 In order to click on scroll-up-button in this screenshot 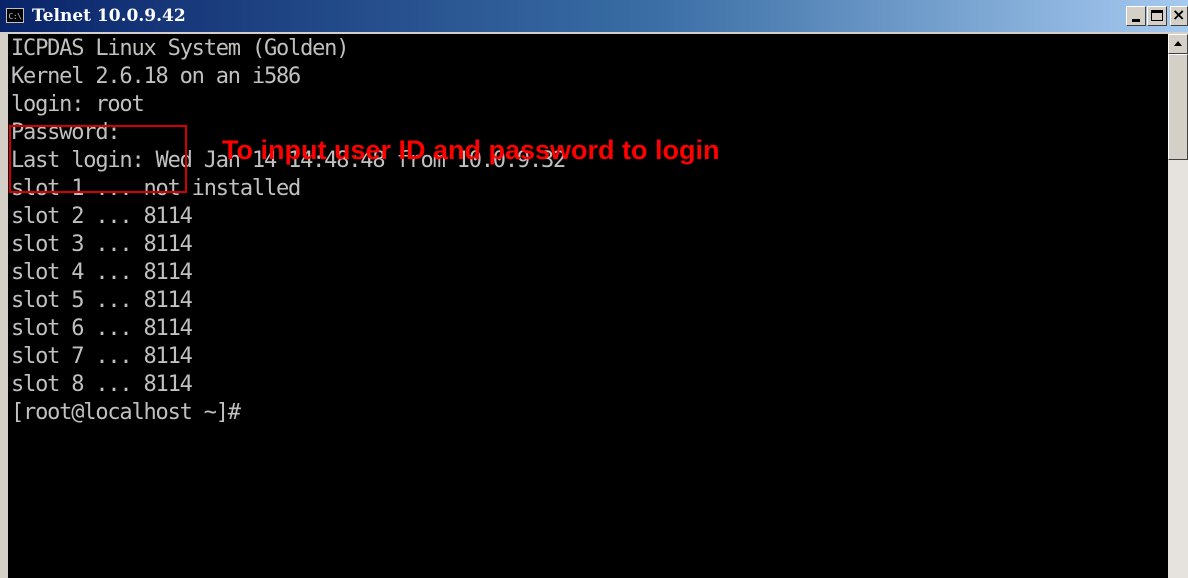, I will do `click(1178, 44)`.